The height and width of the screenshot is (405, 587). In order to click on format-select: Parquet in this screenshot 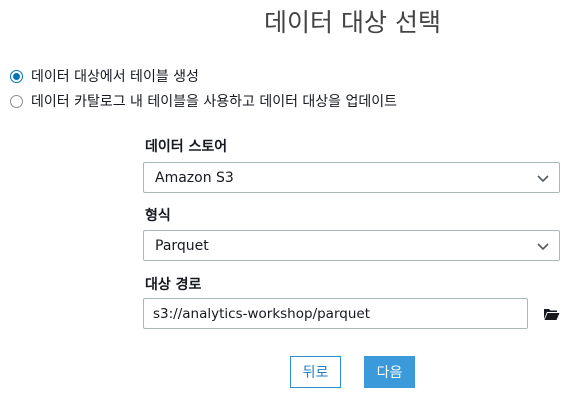, I will do `click(351, 245)`.